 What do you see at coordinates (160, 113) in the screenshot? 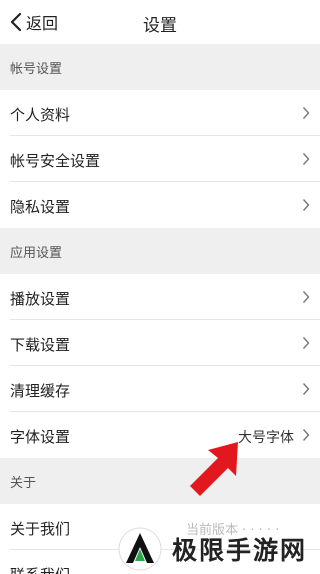
I see `settings-row-profile: 个人资料` at bounding box center [160, 113].